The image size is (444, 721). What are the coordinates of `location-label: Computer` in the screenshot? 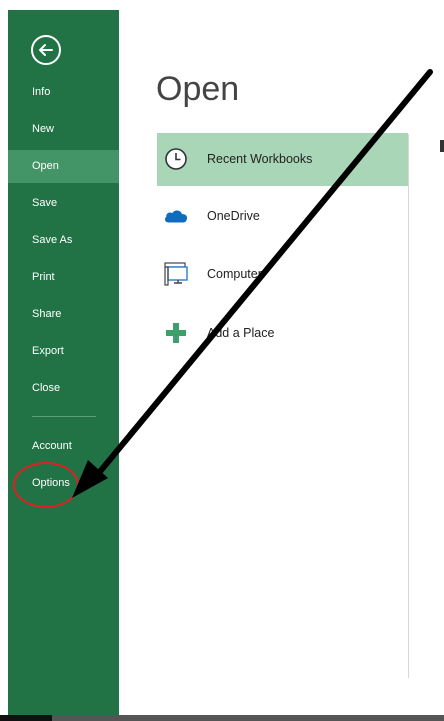 It's located at (234, 274).